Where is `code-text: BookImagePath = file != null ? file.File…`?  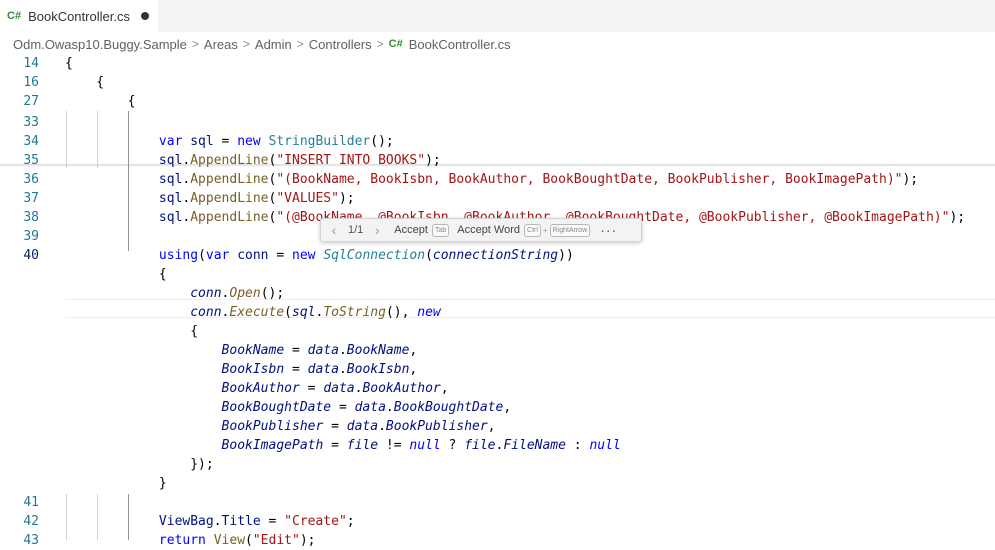
code-text: BookImagePath = file != null ? file.File… is located at coordinates (421, 445).